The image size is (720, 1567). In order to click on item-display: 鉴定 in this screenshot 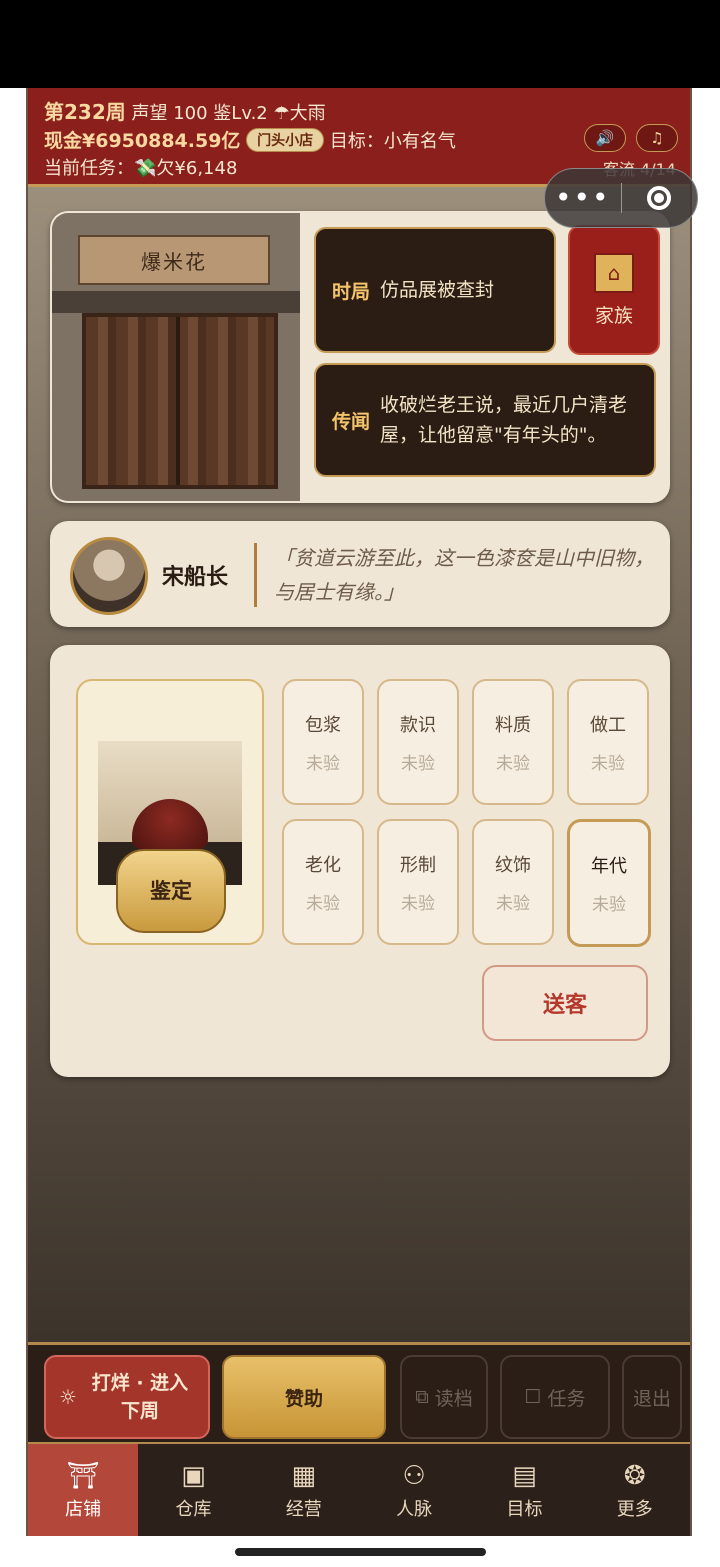, I will do `click(170, 812)`.